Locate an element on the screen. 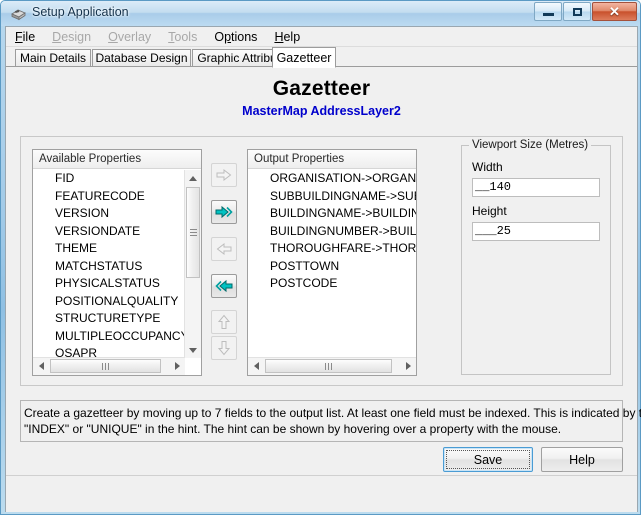 The height and width of the screenshot is (515, 641). move-up-button is located at coordinates (224, 322).